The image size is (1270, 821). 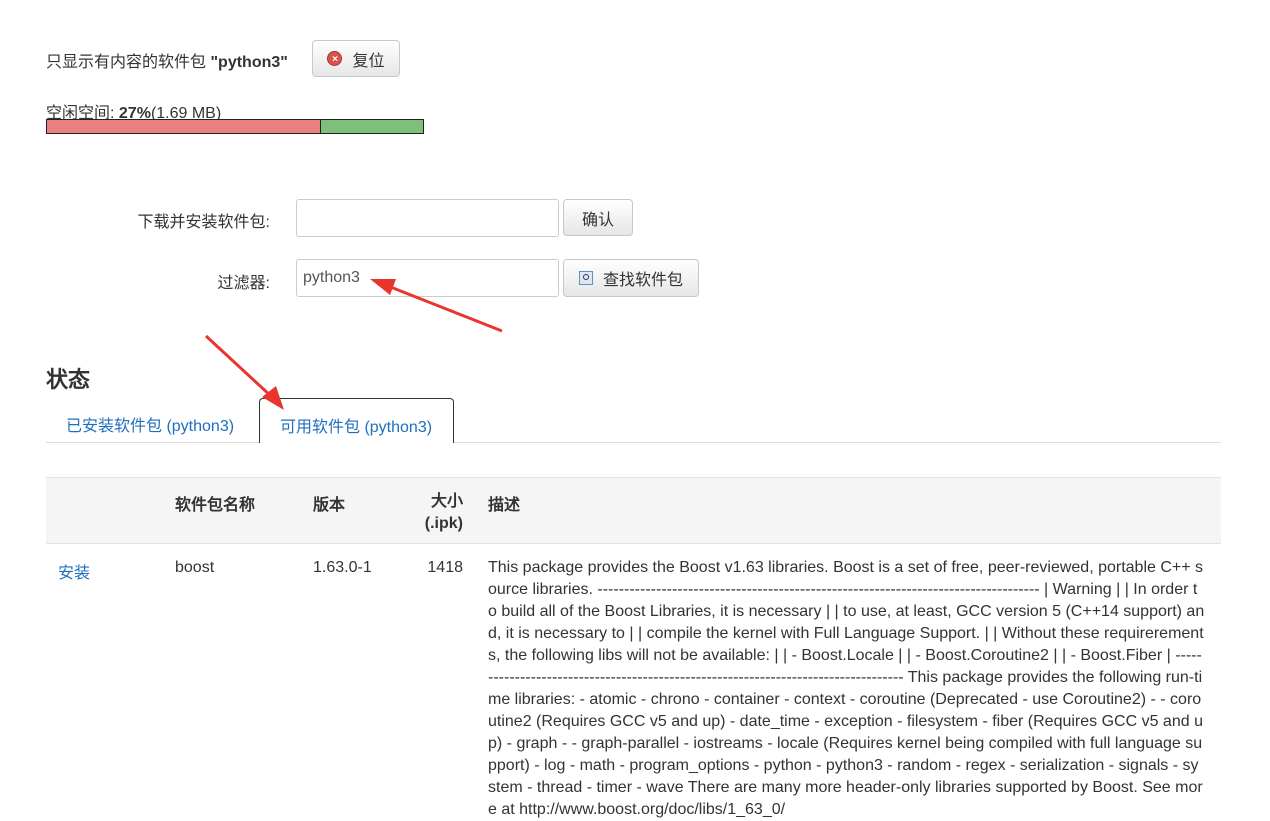 What do you see at coordinates (427, 218) in the screenshot?
I see `install-package-input` at bounding box center [427, 218].